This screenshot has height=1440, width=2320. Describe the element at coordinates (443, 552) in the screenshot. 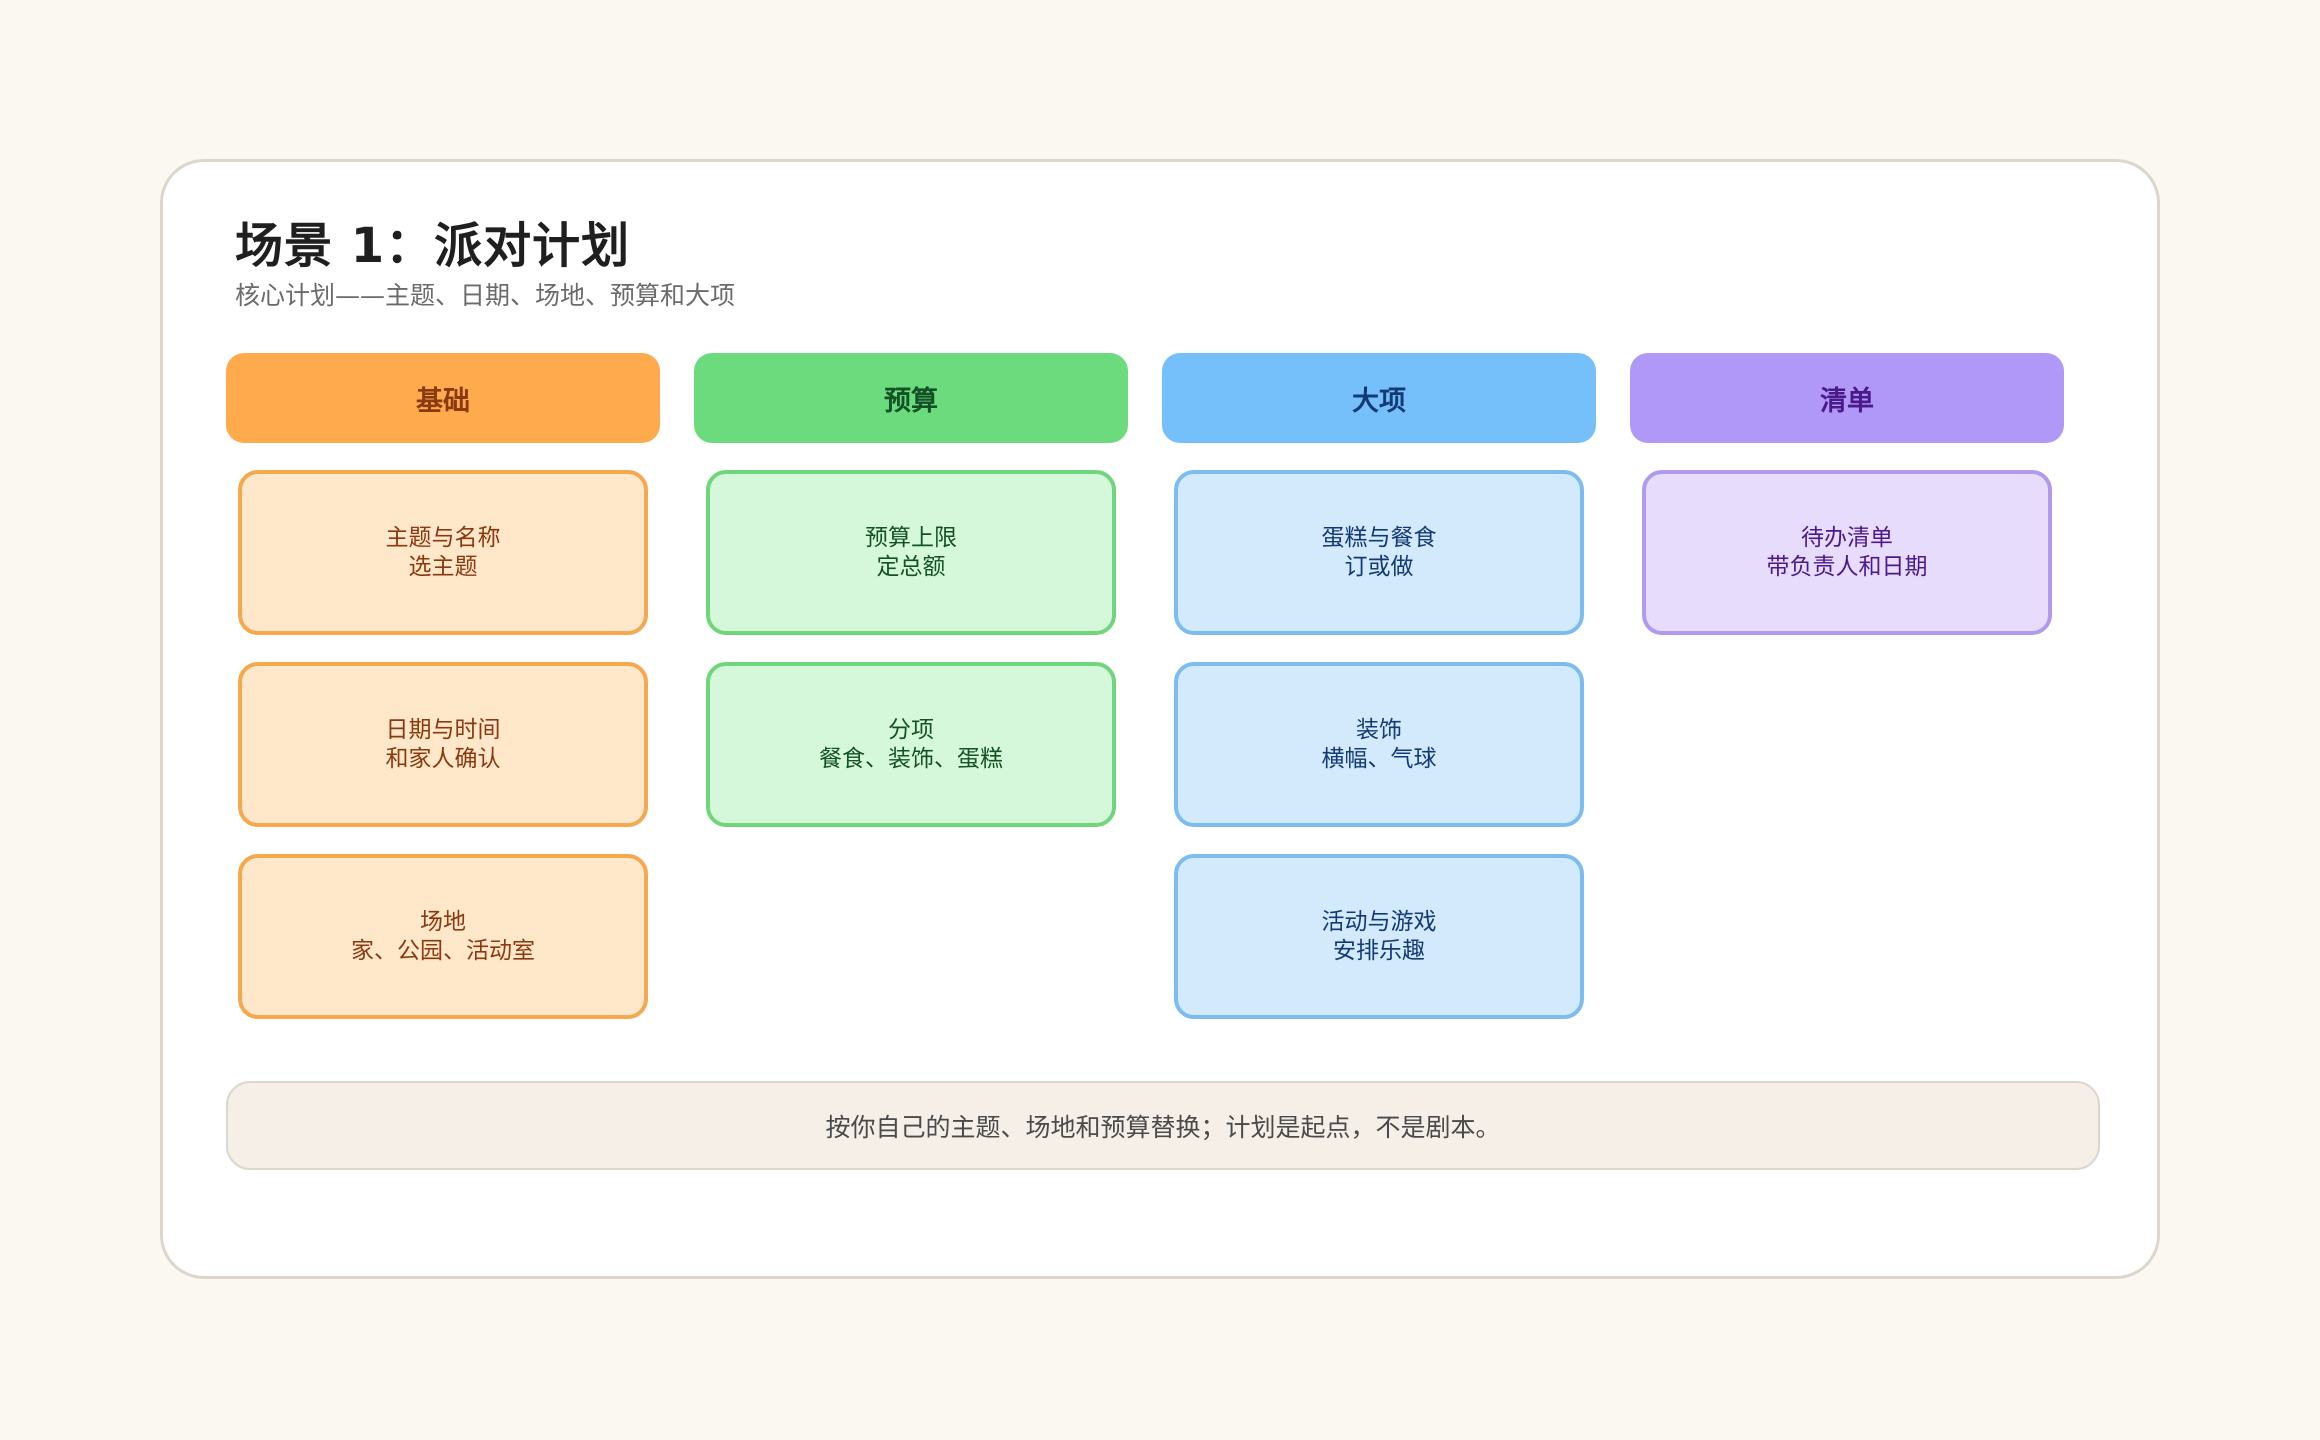

I see `node-theme: 主题与名称 选主题` at that location.